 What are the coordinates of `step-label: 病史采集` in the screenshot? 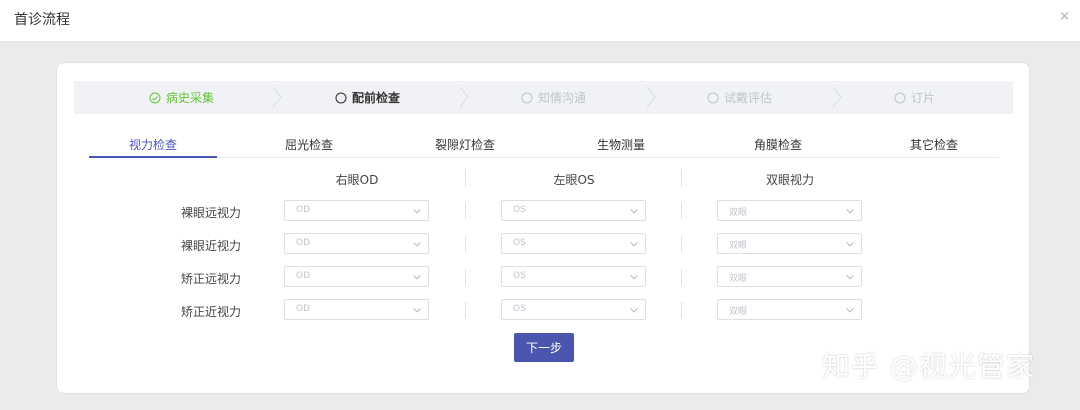 It's located at (190, 98).